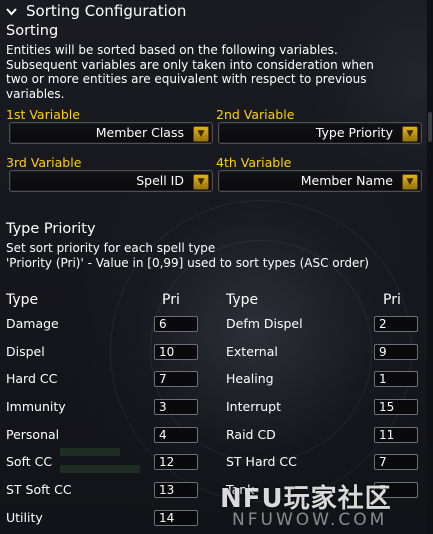  I want to click on type-priority-description-line: Set sort priority for each spell type, so click(111, 248).